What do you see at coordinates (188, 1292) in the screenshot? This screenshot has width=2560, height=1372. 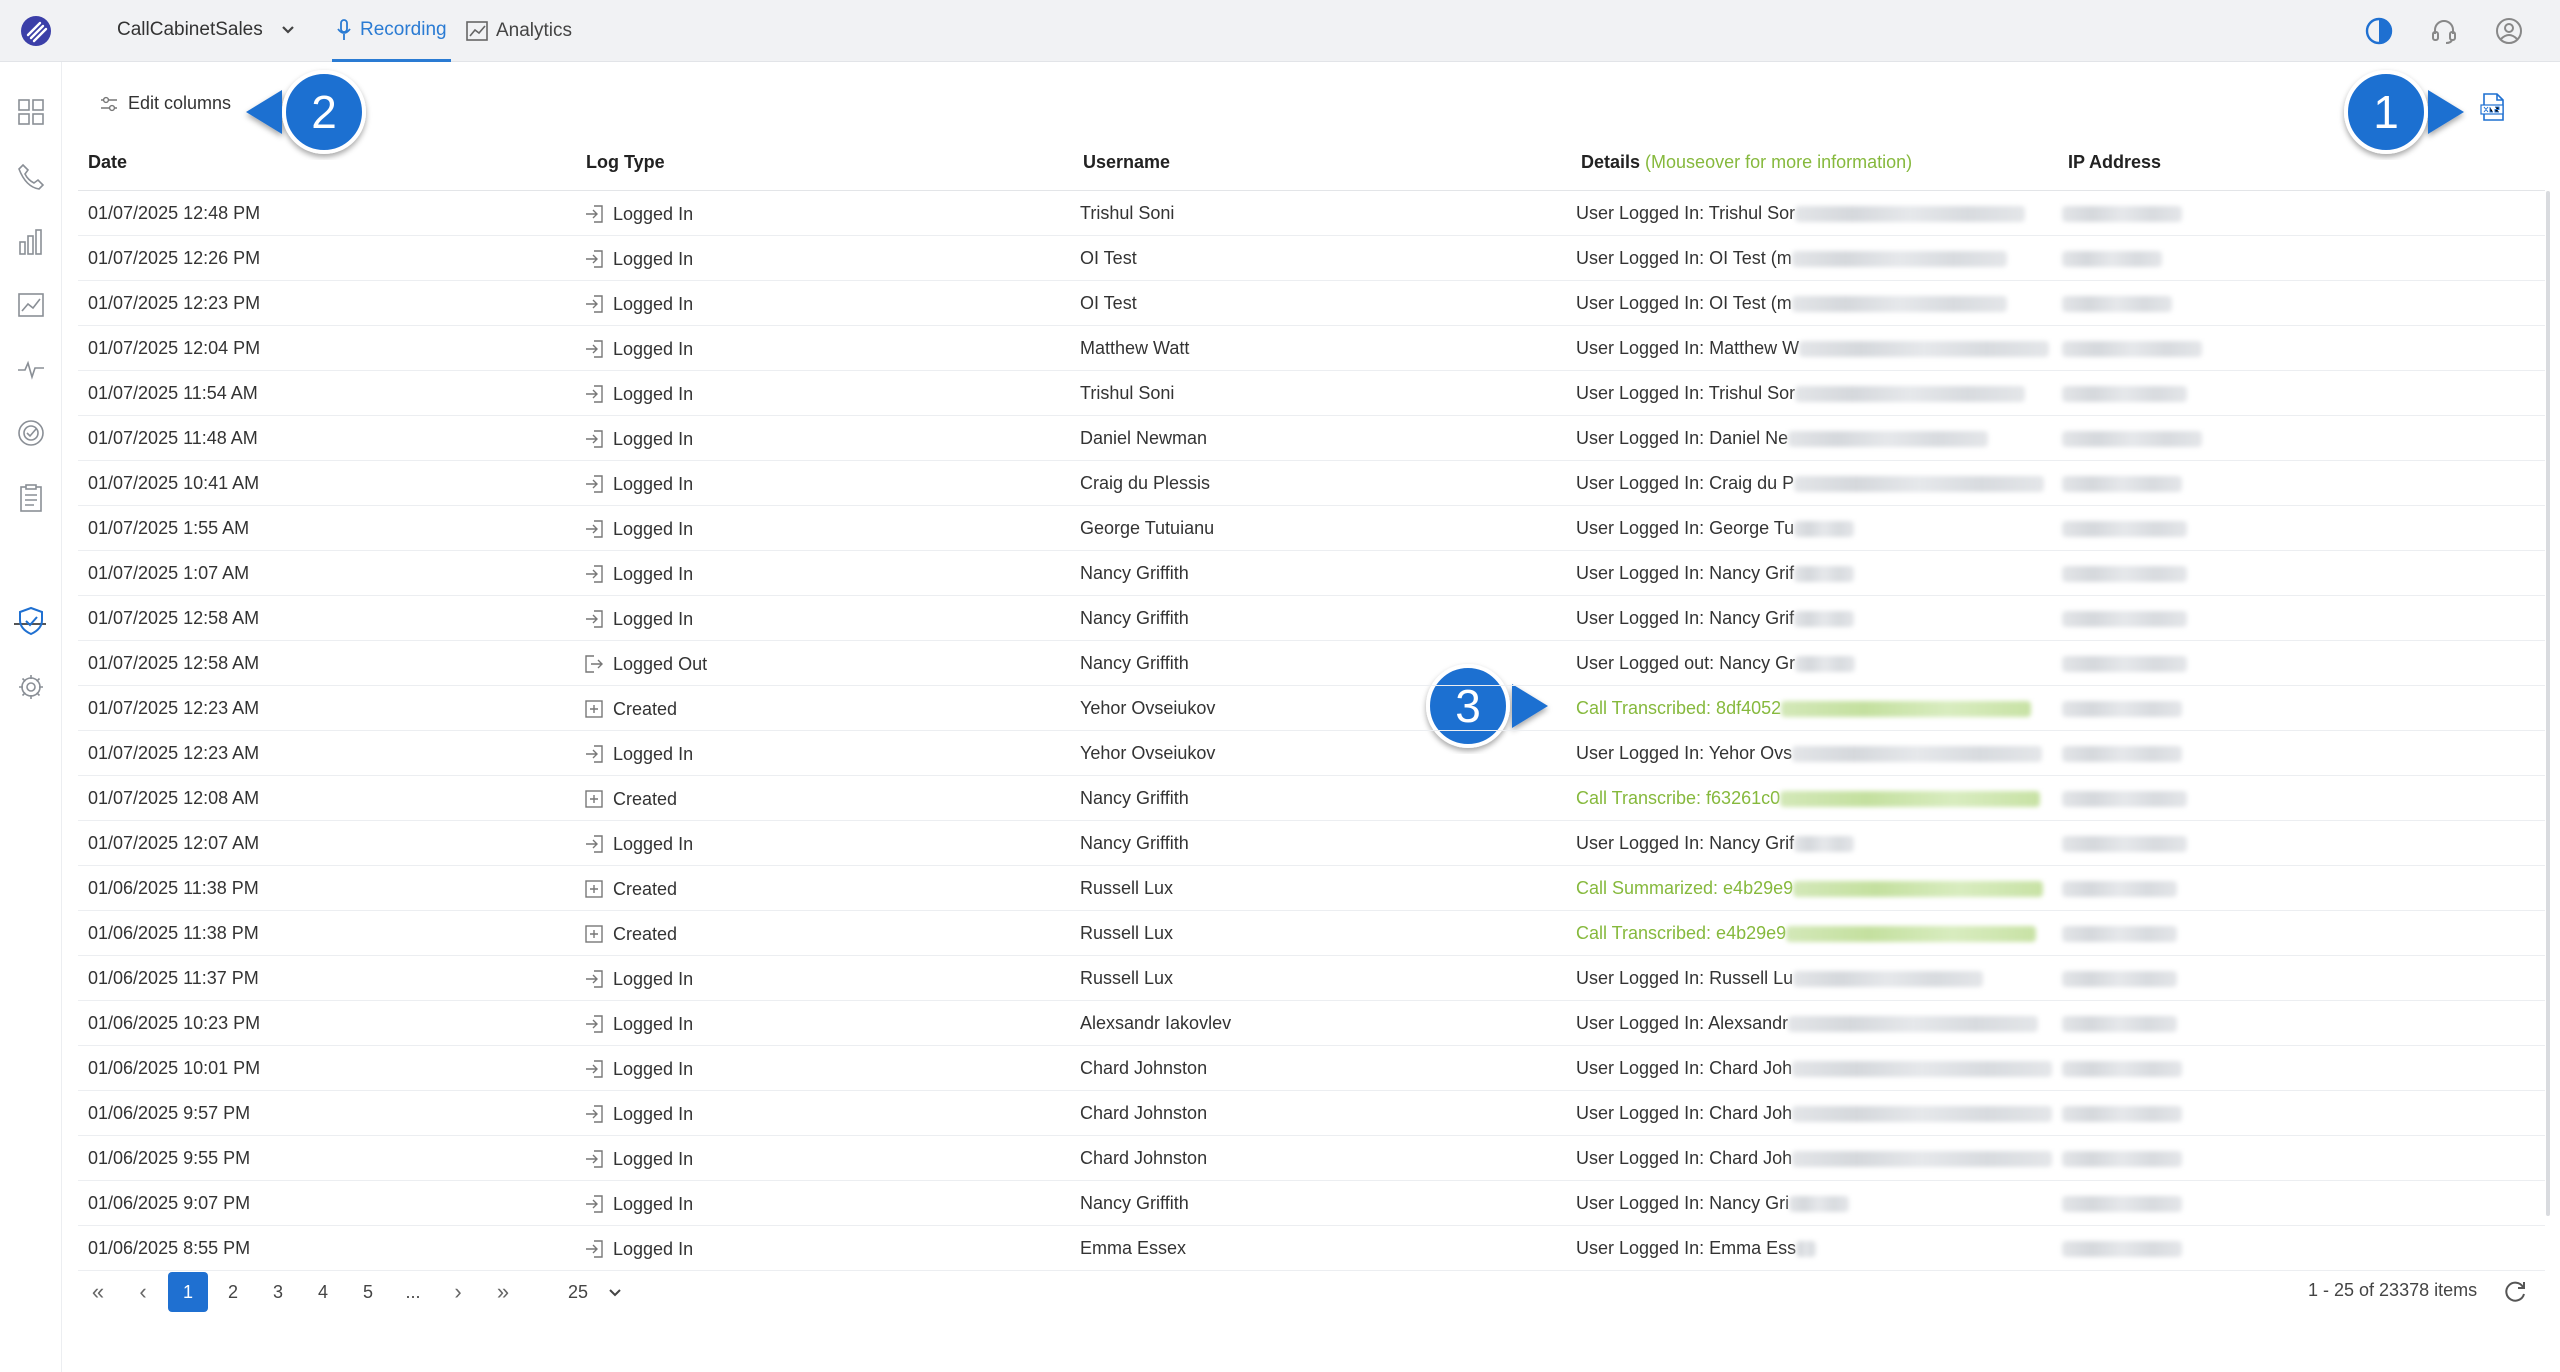 I see `page-button-1: 1` at bounding box center [188, 1292].